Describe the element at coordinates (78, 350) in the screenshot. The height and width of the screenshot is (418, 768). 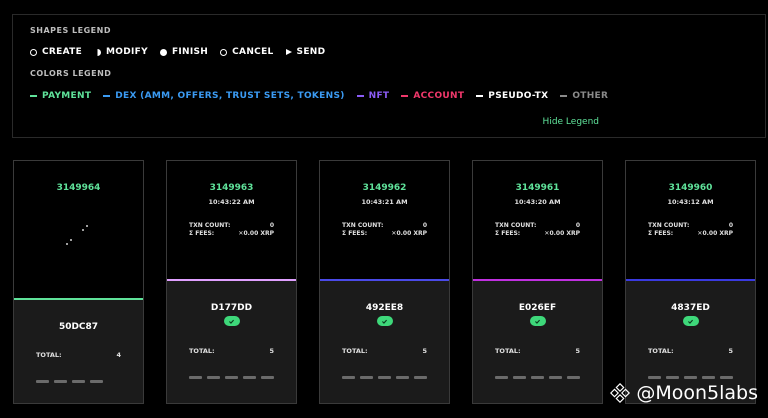
I see `ledger-summary: 50DC87 TOTAL: 4` at that location.